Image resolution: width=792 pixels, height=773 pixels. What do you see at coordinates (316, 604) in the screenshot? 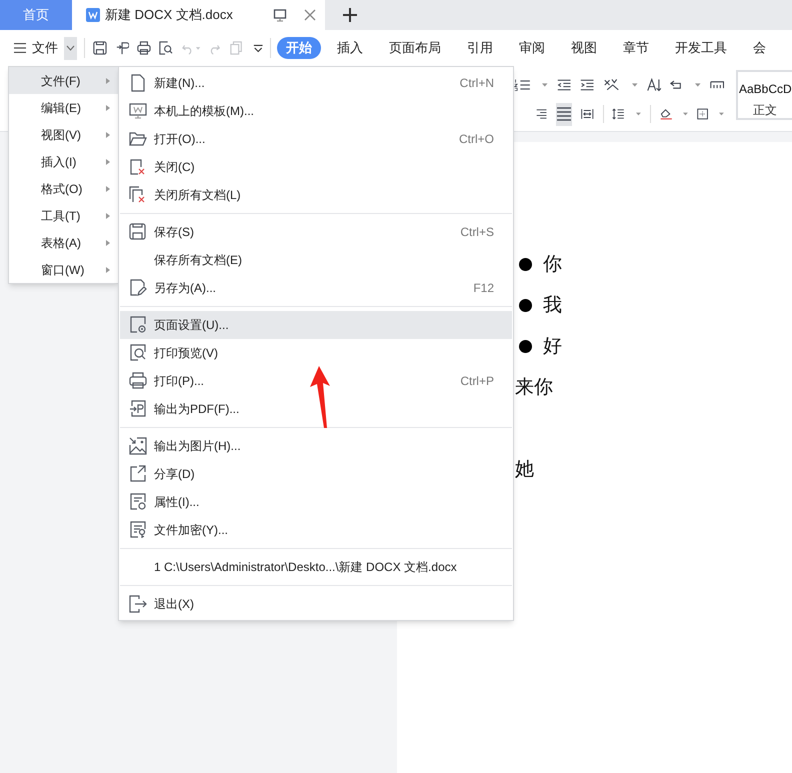
I see `submenu-item: 退出(X)` at bounding box center [316, 604].